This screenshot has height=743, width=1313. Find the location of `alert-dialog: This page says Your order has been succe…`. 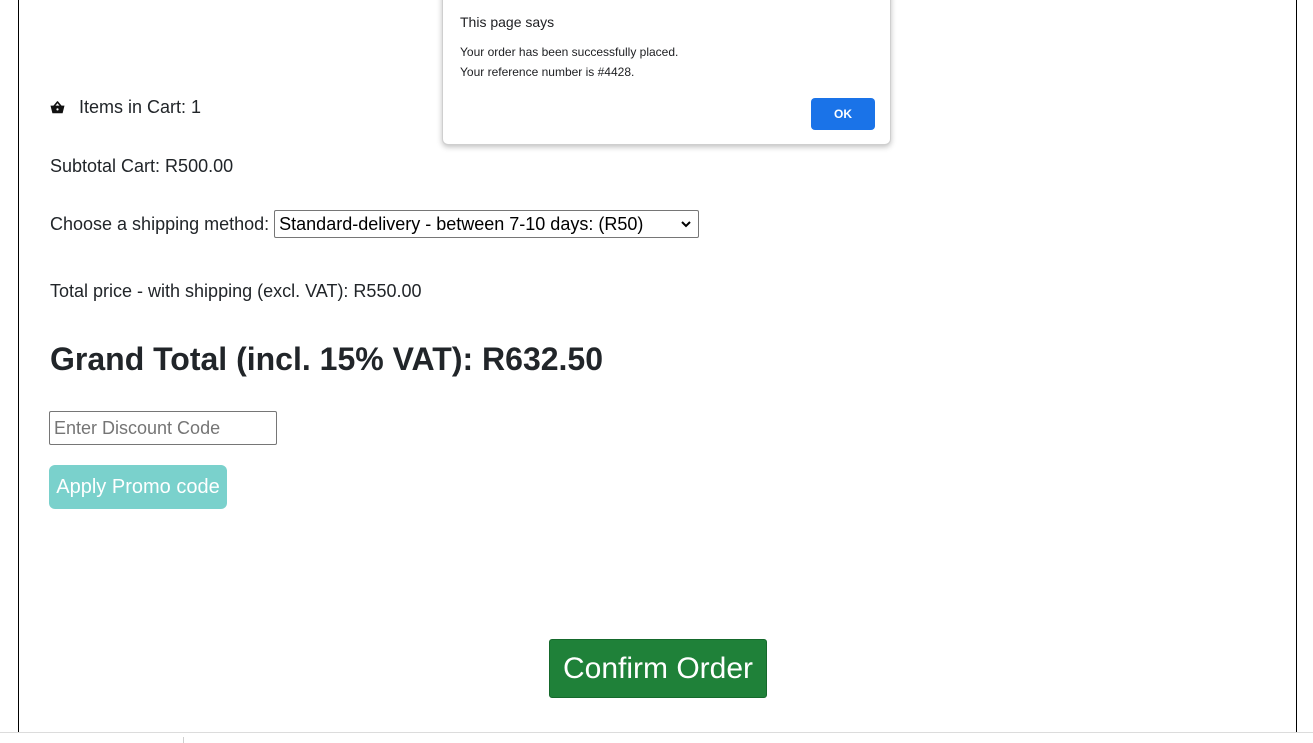

alert-dialog: This page says Your order has been succe… is located at coordinates (666, 72).